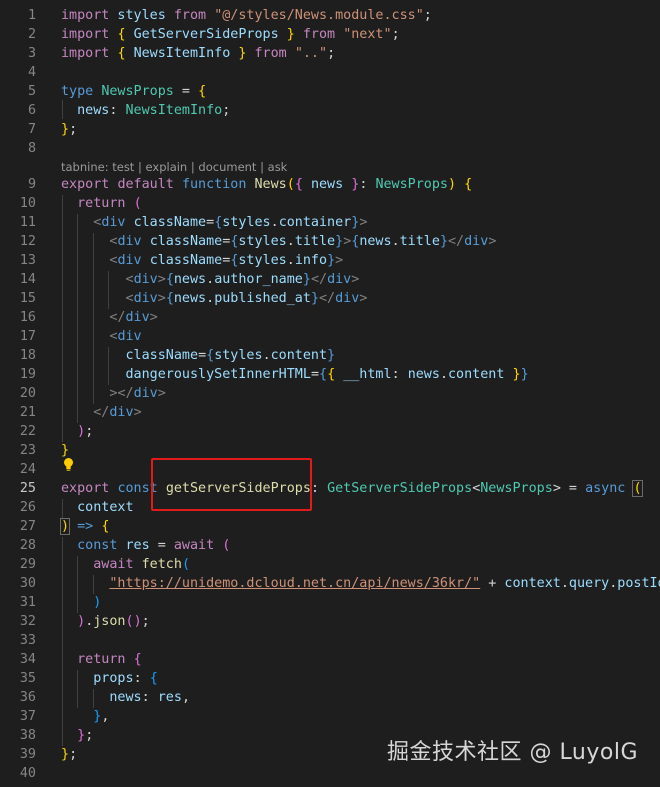  I want to click on code-line: 18 className={styles.content}, so click(330, 355).